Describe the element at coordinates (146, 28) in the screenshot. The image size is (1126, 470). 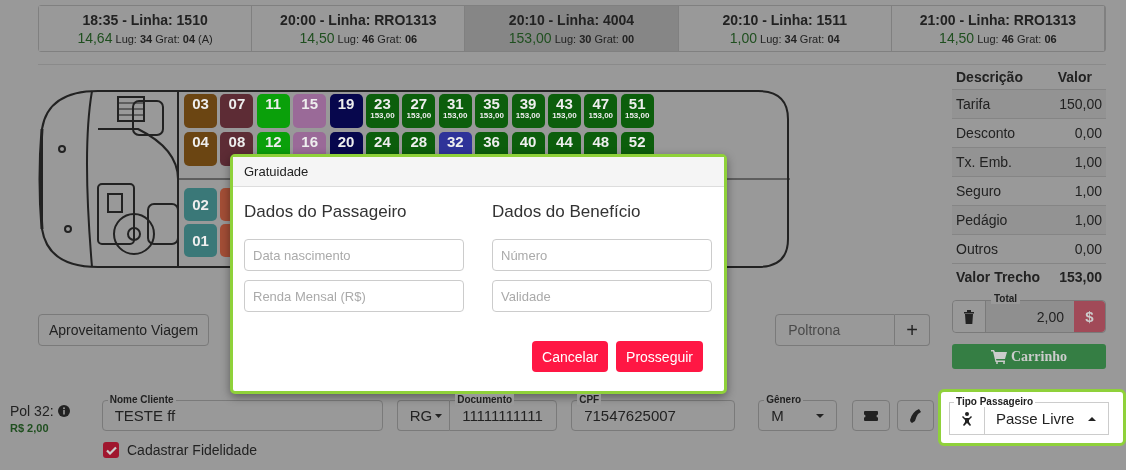
I see `trip-tab: 18:35 - Linha: 1510 14,64 Lug: 34 Grat: 04 (A)` at that location.